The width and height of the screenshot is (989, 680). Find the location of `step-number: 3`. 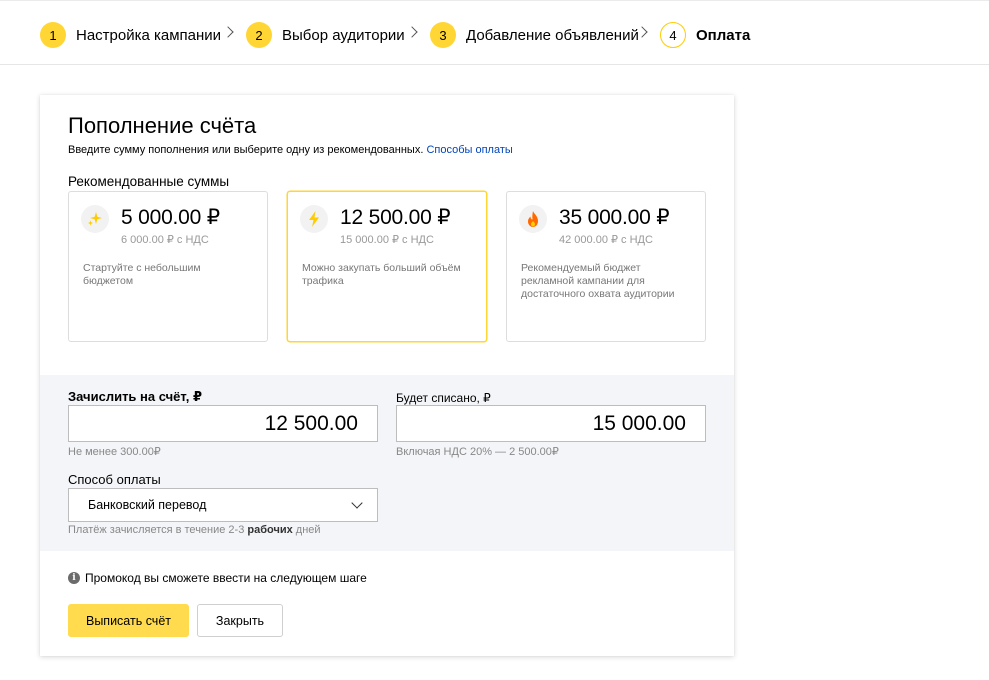

step-number: 3 is located at coordinates (443, 35).